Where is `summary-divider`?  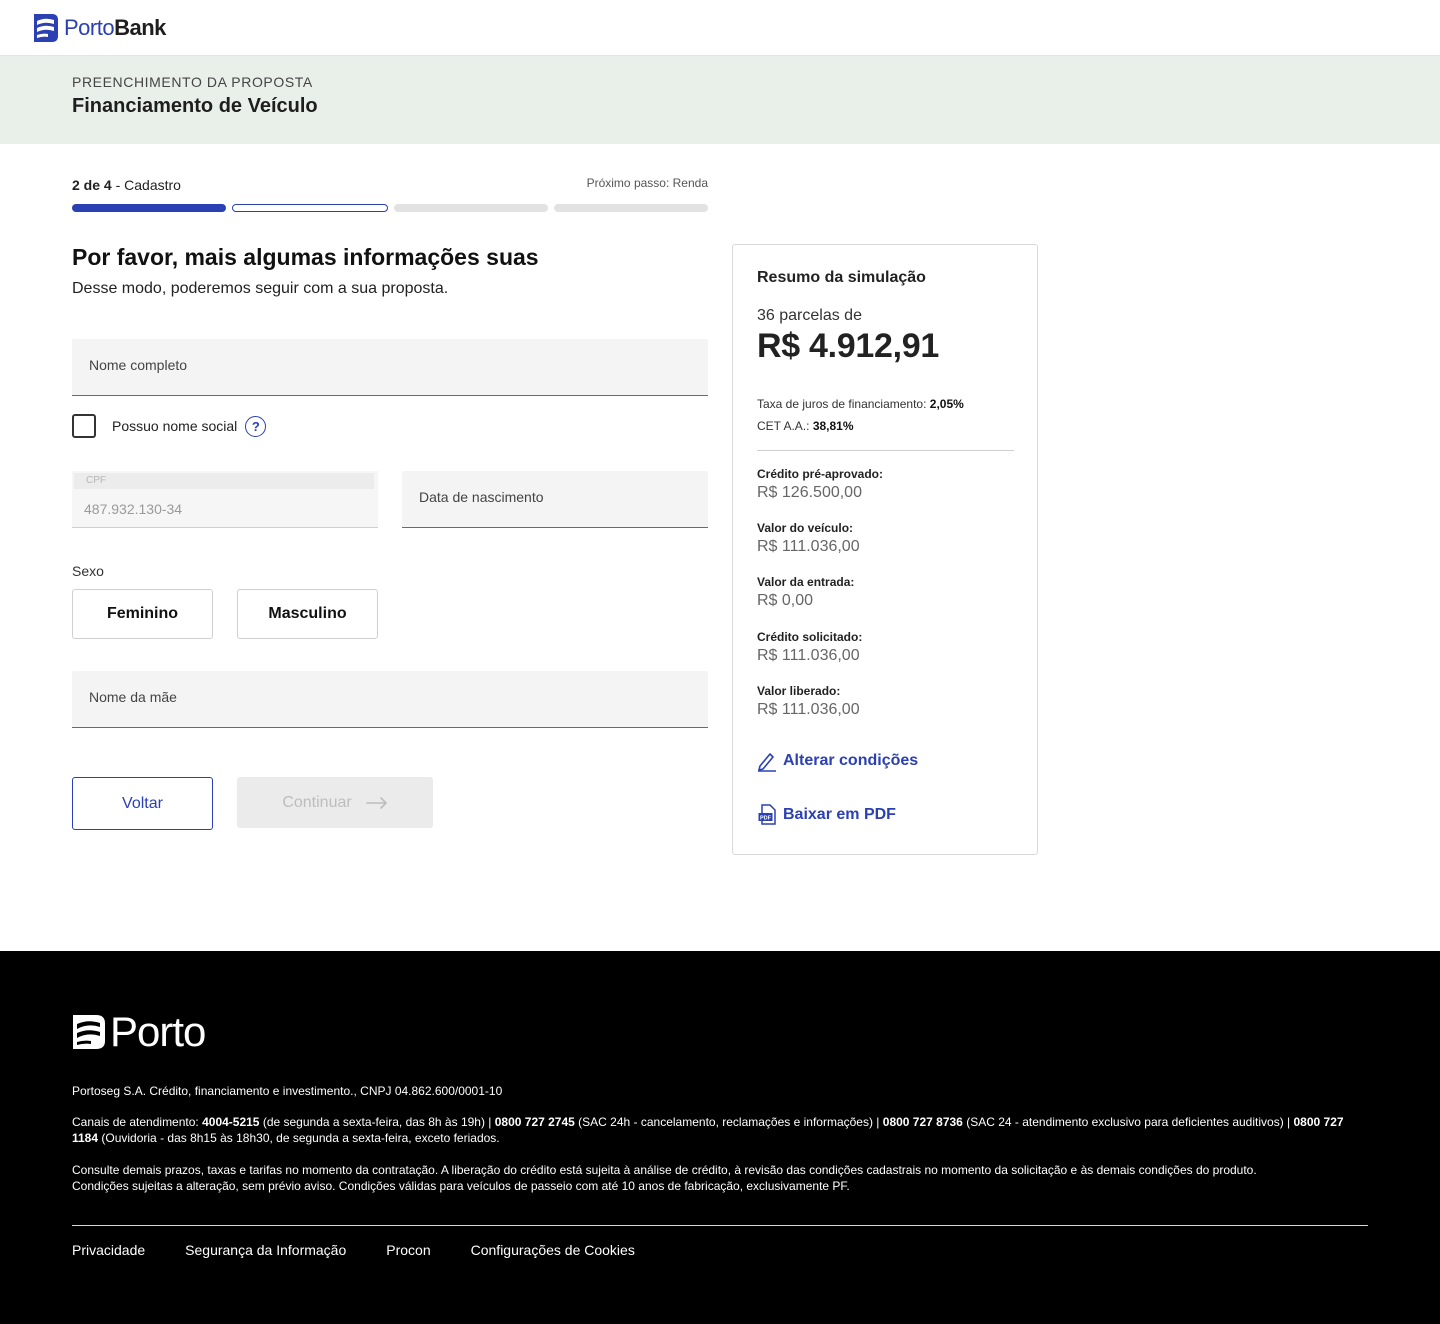
summary-divider is located at coordinates (885, 450).